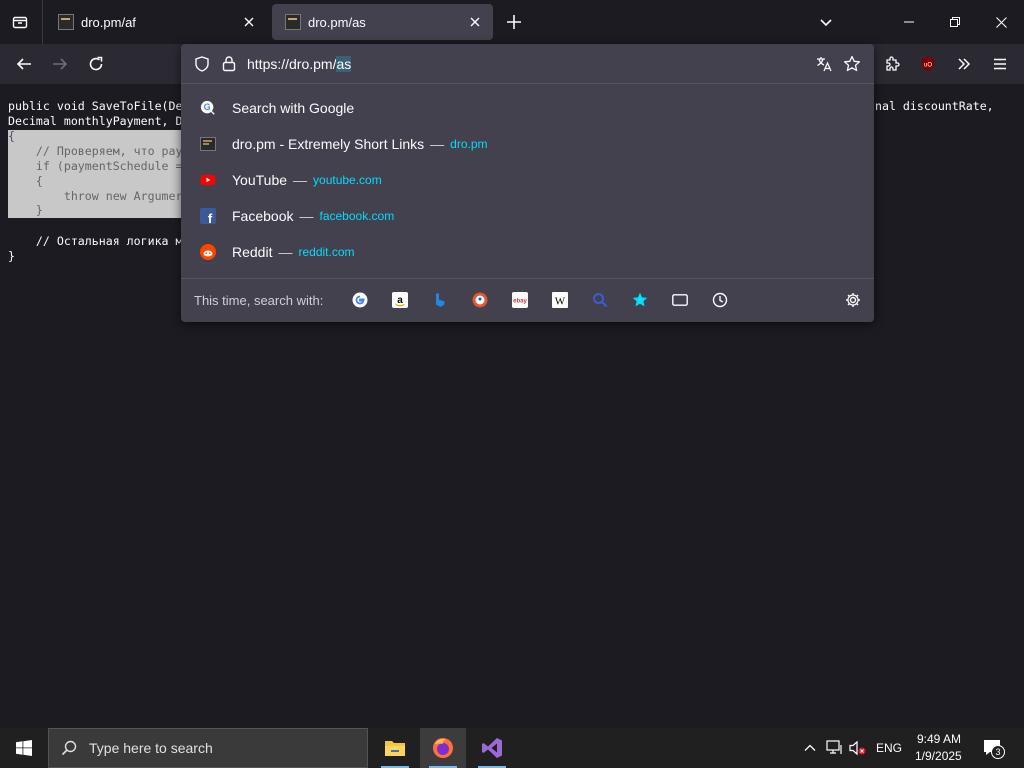 The height and width of the screenshot is (768, 1024). I want to click on url-selected-text: as, so click(344, 64).